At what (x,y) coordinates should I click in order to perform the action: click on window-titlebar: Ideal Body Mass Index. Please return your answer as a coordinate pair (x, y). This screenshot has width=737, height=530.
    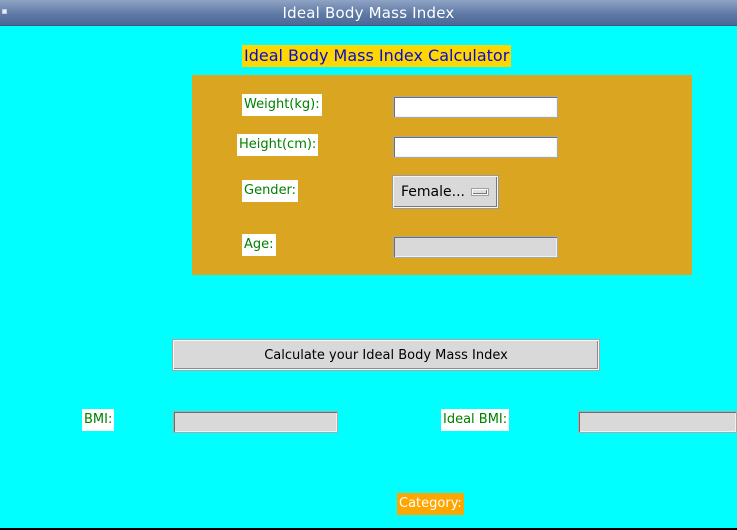
    Looking at the image, I should click on (368, 13).